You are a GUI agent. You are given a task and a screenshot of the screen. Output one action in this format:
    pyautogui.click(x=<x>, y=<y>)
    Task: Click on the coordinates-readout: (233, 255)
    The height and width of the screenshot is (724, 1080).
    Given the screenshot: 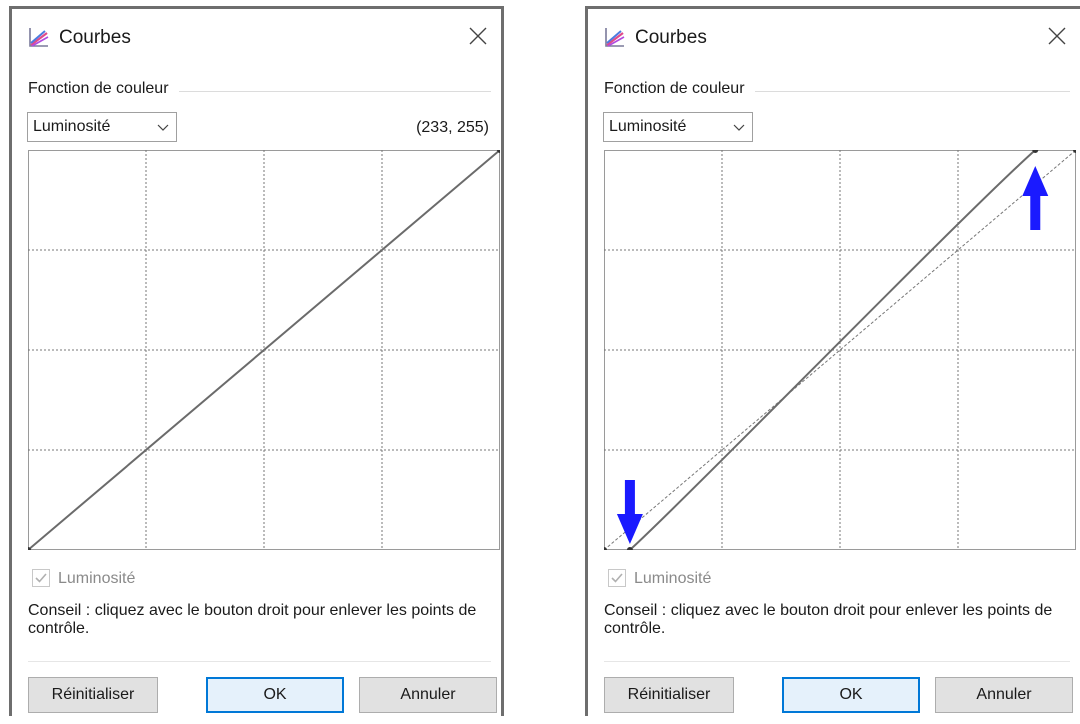 What is the action you would take?
    pyautogui.click(x=452, y=127)
    